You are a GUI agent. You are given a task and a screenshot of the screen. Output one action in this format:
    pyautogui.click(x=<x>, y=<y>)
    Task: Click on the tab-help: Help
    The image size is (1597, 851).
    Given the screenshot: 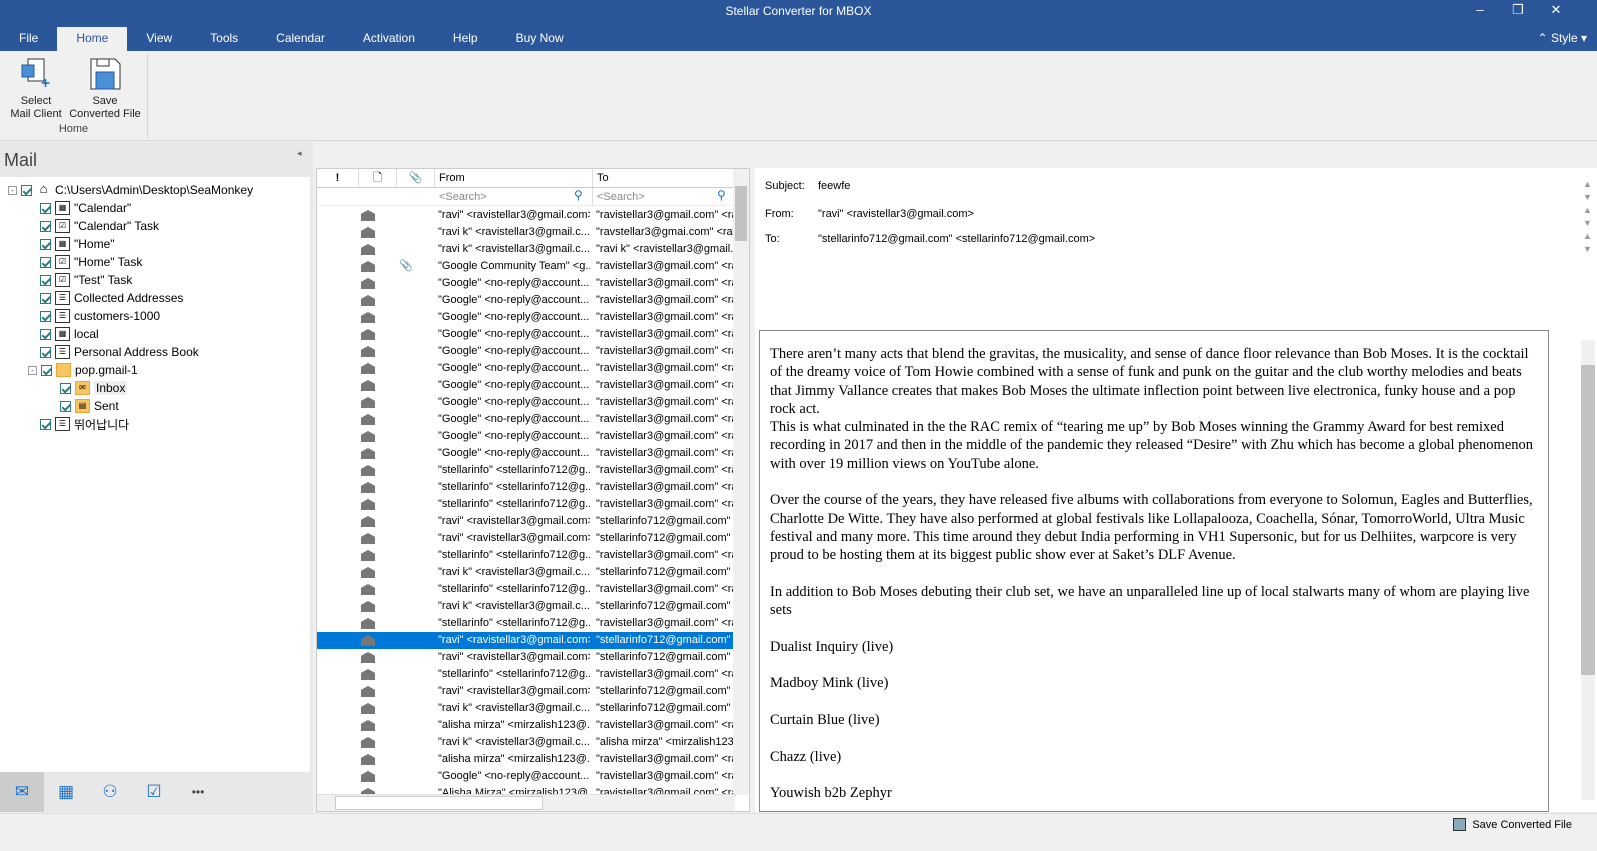 What is the action you would take?
    pyautogui.click(x=465, y=39)
    